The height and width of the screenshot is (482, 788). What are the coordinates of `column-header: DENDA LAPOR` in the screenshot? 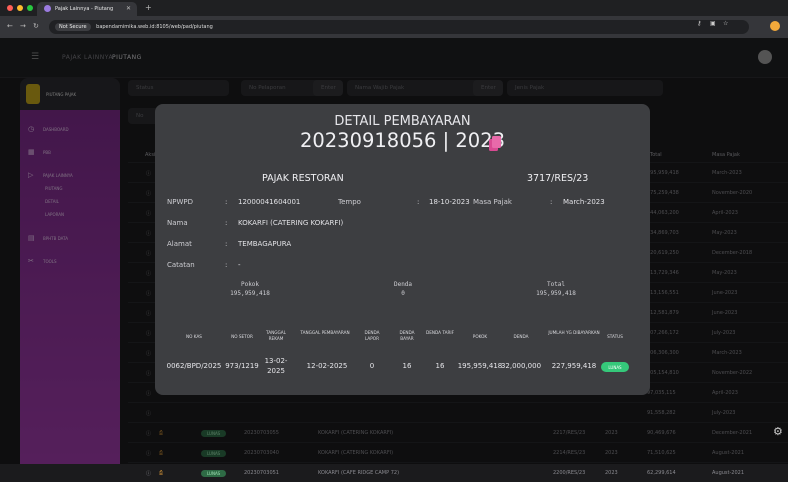 It's located at (372, 335).